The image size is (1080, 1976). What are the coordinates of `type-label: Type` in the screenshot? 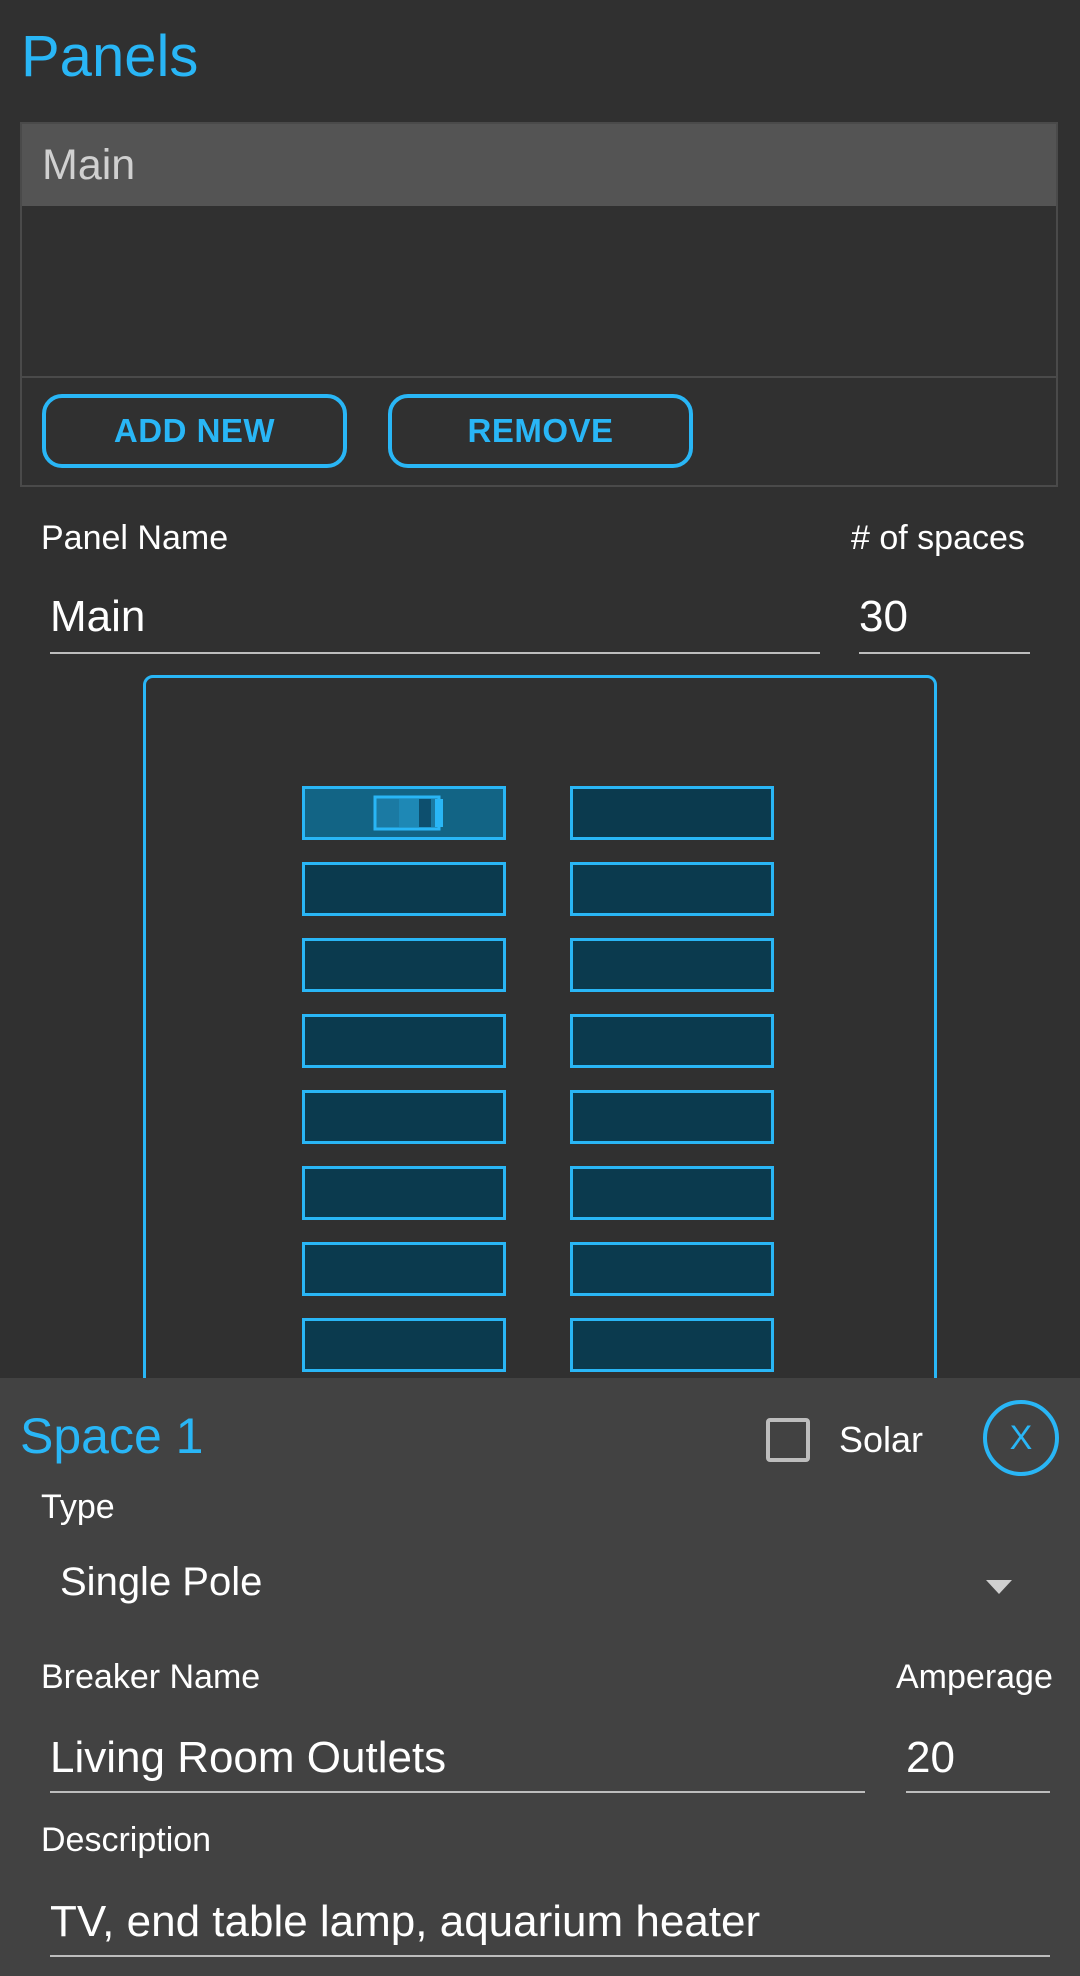 It's located at (78, 1507).